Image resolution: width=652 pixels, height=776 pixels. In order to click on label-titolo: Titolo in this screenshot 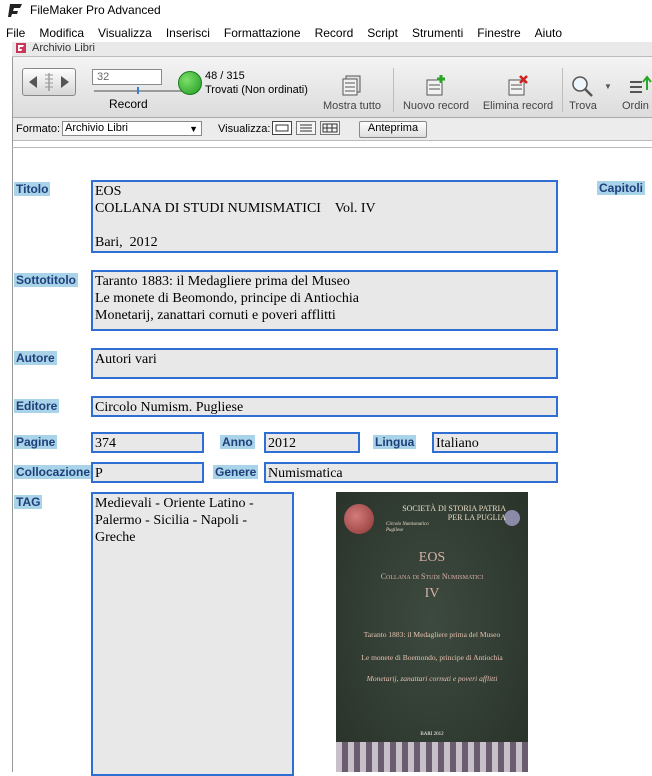, I will do `click(32, 189)`.